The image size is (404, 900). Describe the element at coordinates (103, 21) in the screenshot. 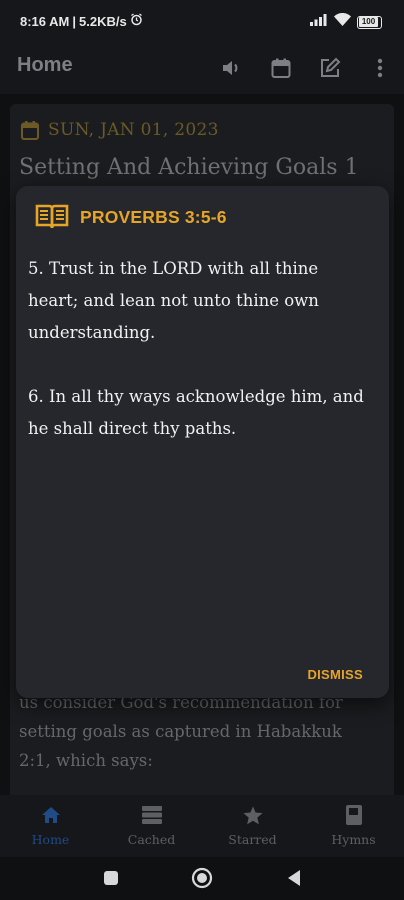

I see `status-network-speed: 5.2KB/s` at that location.